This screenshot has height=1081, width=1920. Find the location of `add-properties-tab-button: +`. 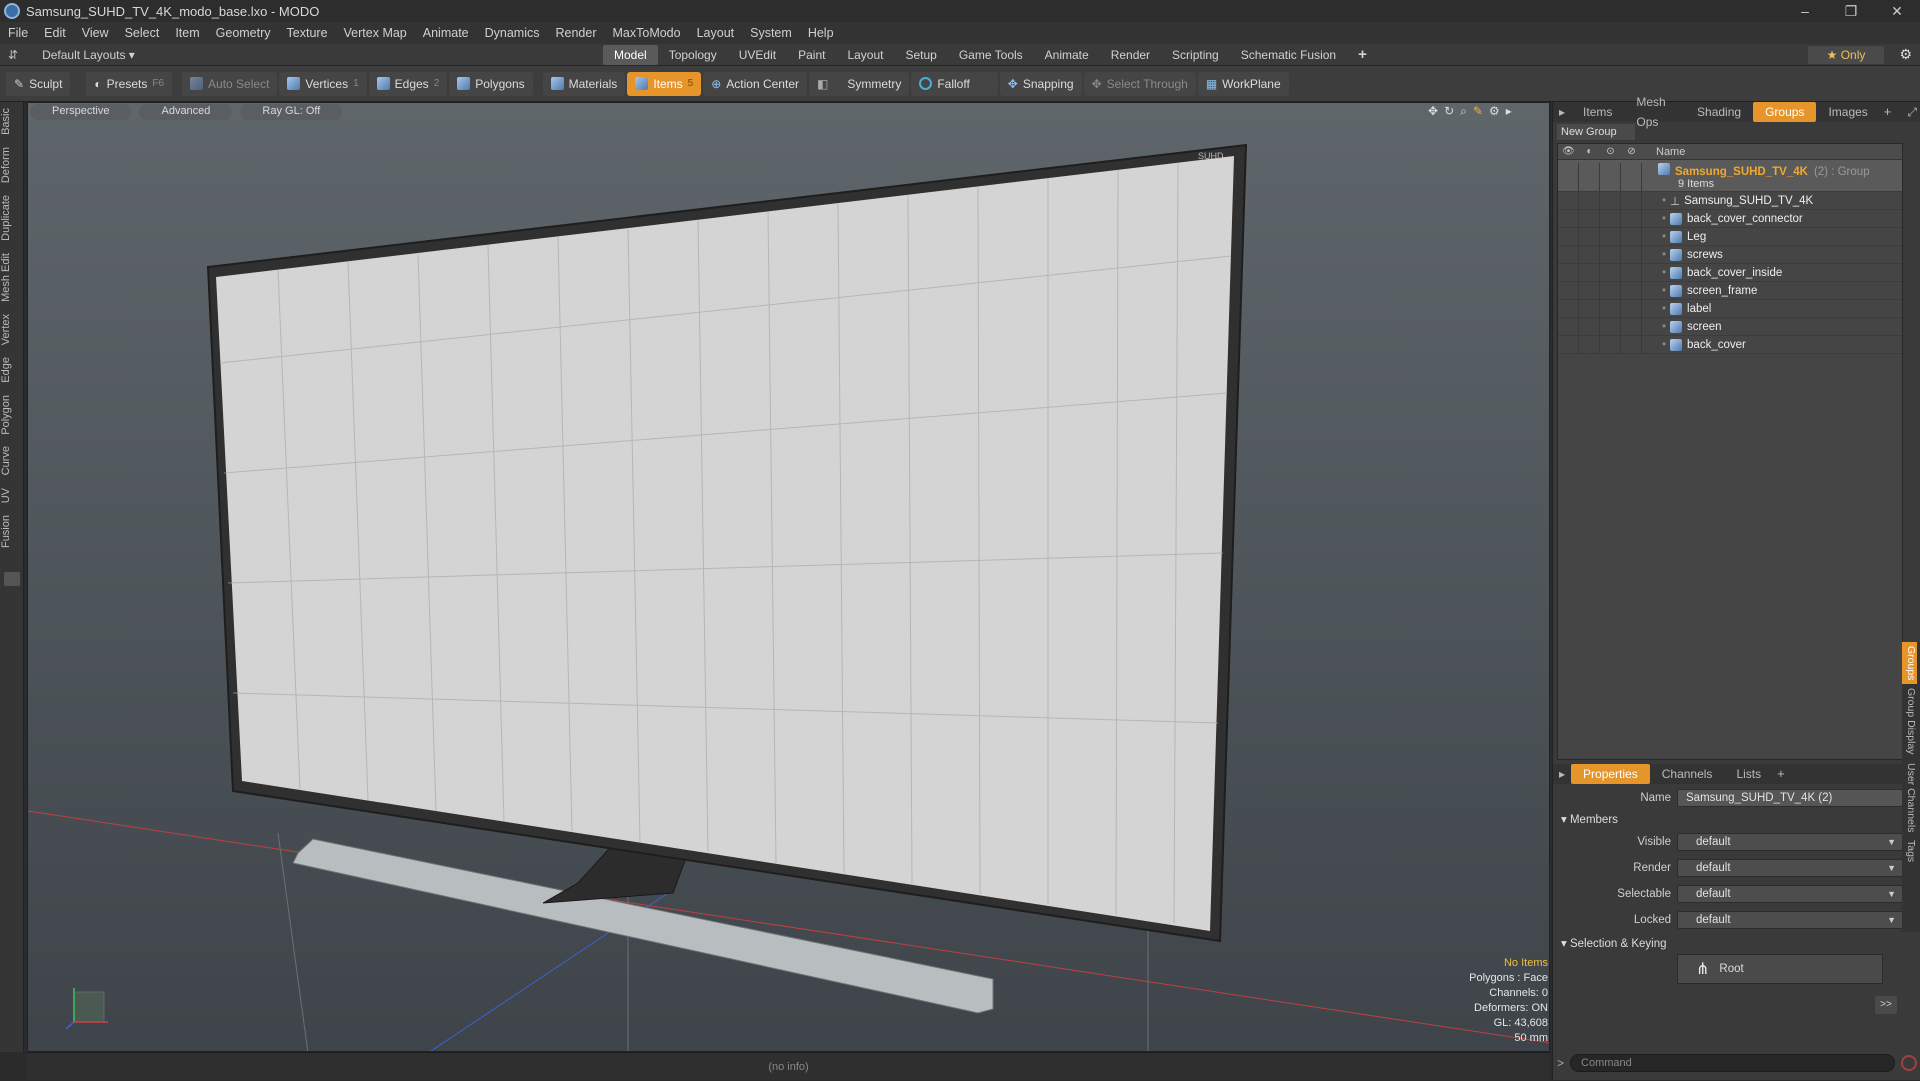

add-properties-tab-button: + is located at coordinates (1781, 774).